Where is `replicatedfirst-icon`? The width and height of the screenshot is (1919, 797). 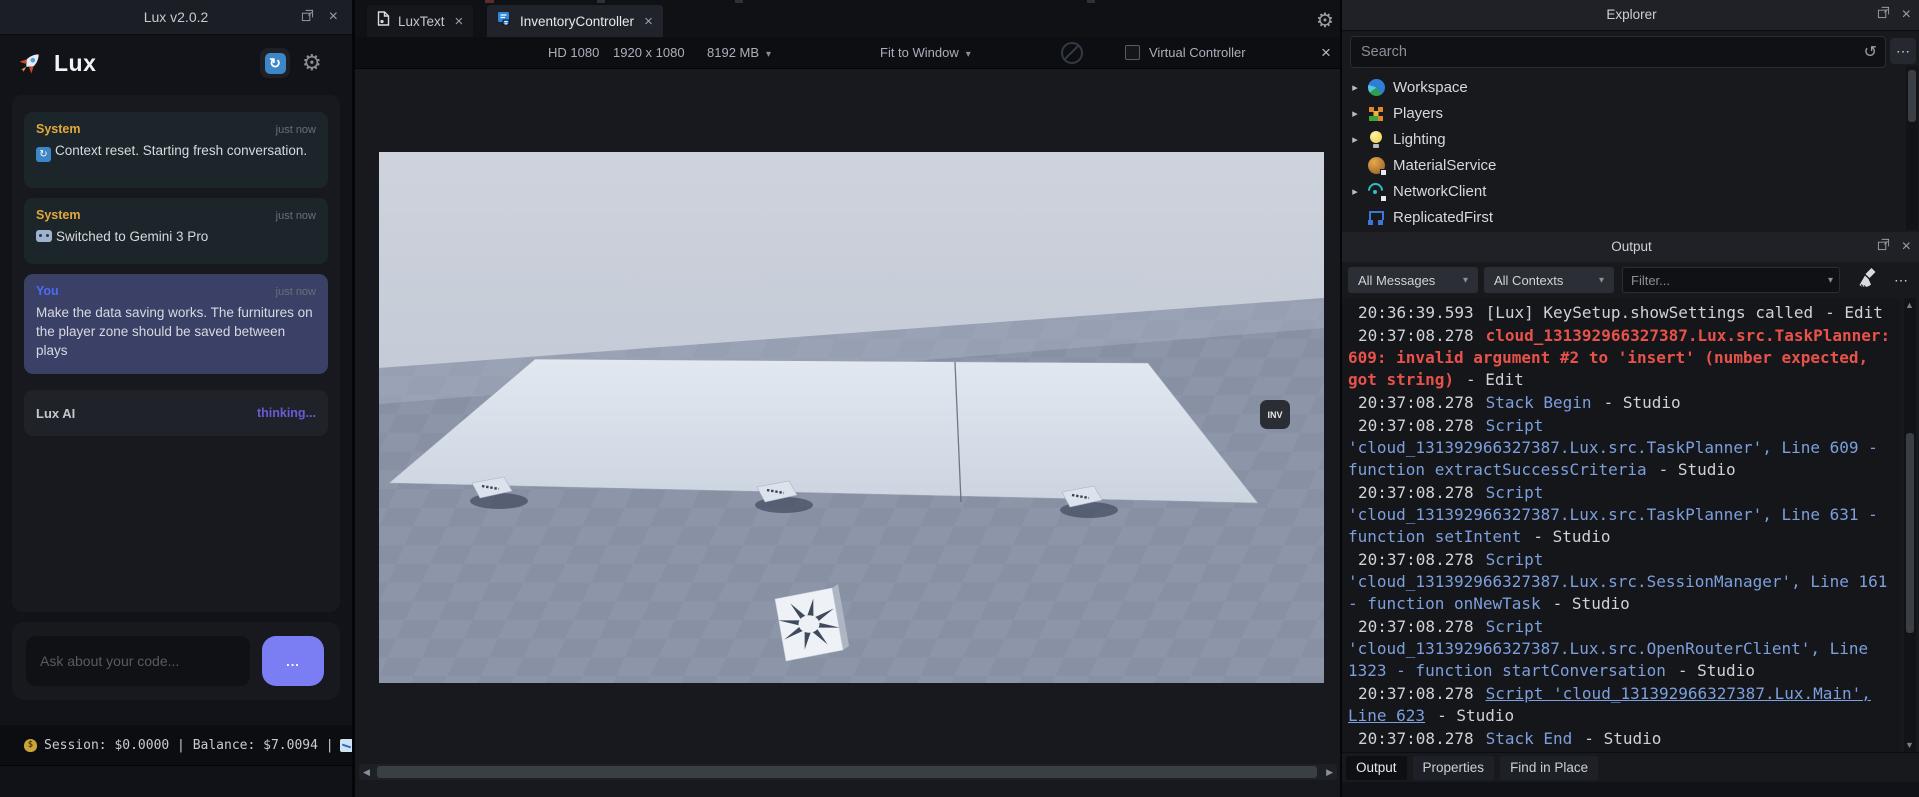
replicatedfirst-icon is located at coordinates (1376, 217).